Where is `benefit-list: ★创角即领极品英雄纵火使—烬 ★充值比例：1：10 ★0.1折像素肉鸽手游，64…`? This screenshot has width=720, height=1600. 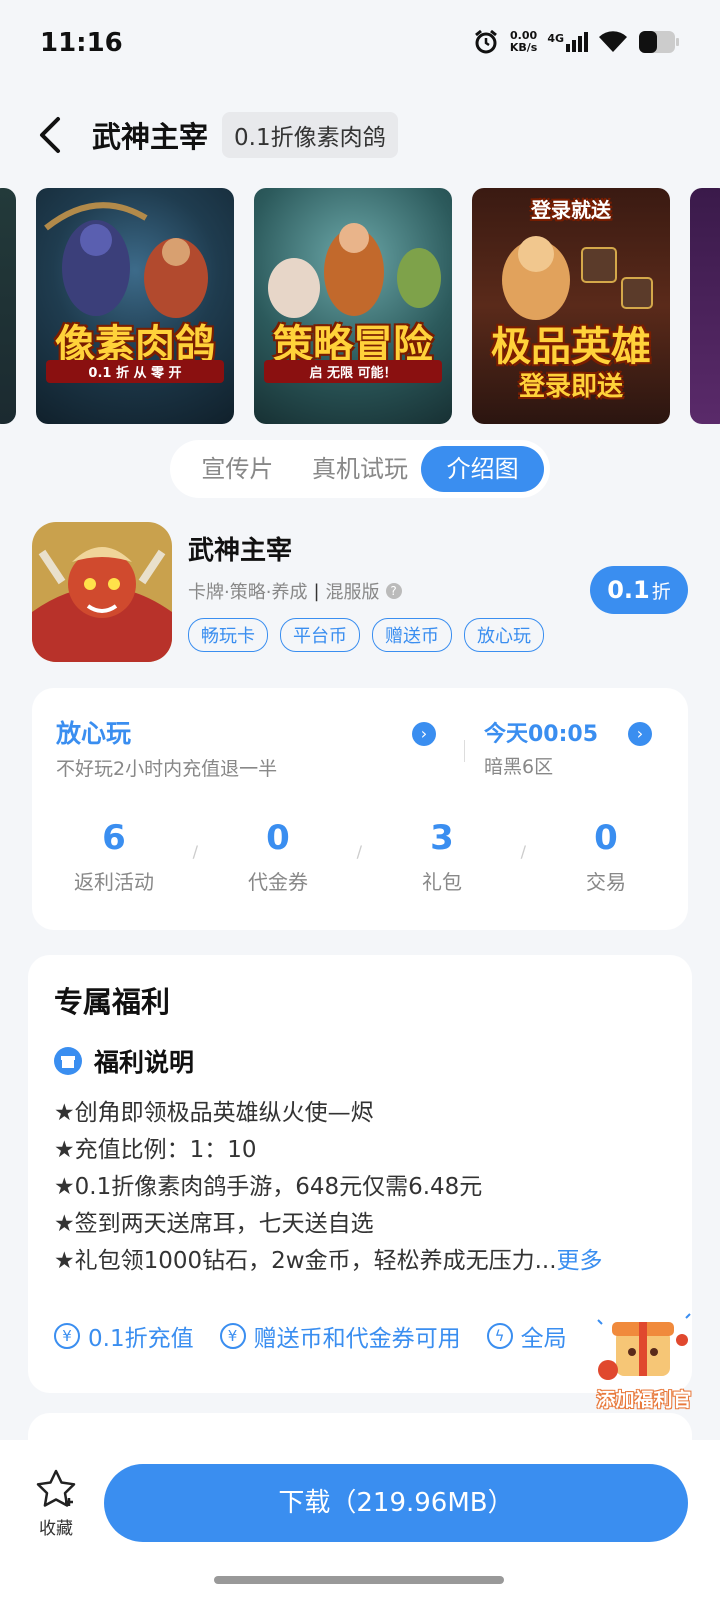 benefit-list: ★创角即领极品英雄纵火使—烬 ★充值比例：1：10 ★0.1折像素肉鸽手游，64… is located at coordinates (364, 1187).